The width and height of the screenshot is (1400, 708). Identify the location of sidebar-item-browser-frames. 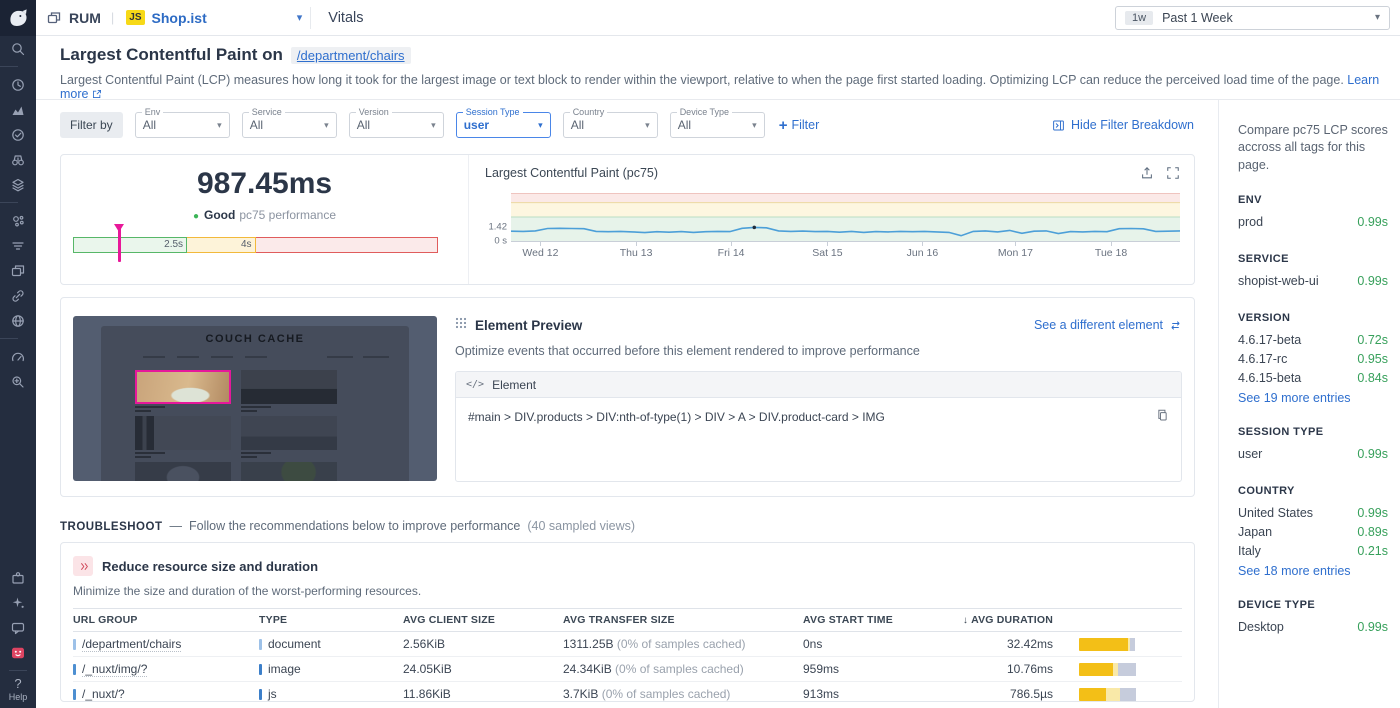
(18, 270).